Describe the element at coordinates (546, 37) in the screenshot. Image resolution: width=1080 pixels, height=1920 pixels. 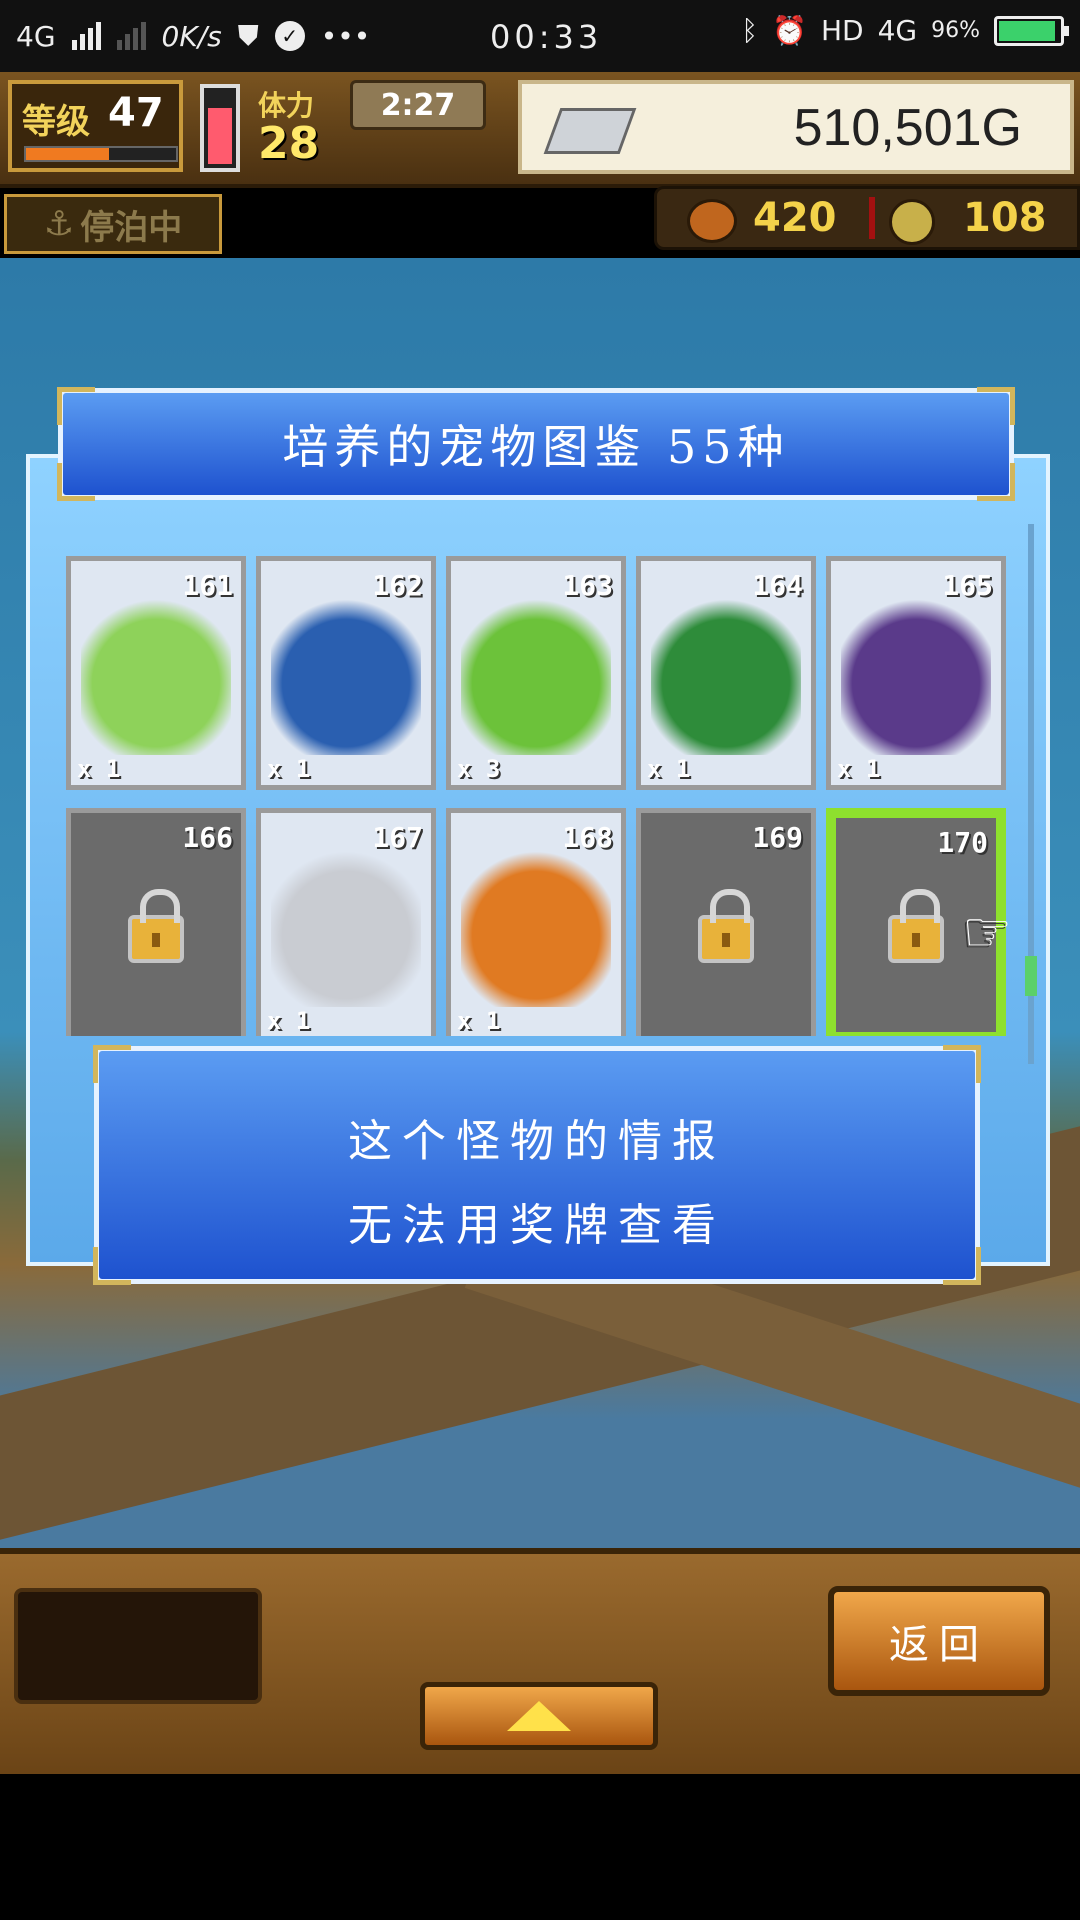
I see `clock: 00:33` at that location.